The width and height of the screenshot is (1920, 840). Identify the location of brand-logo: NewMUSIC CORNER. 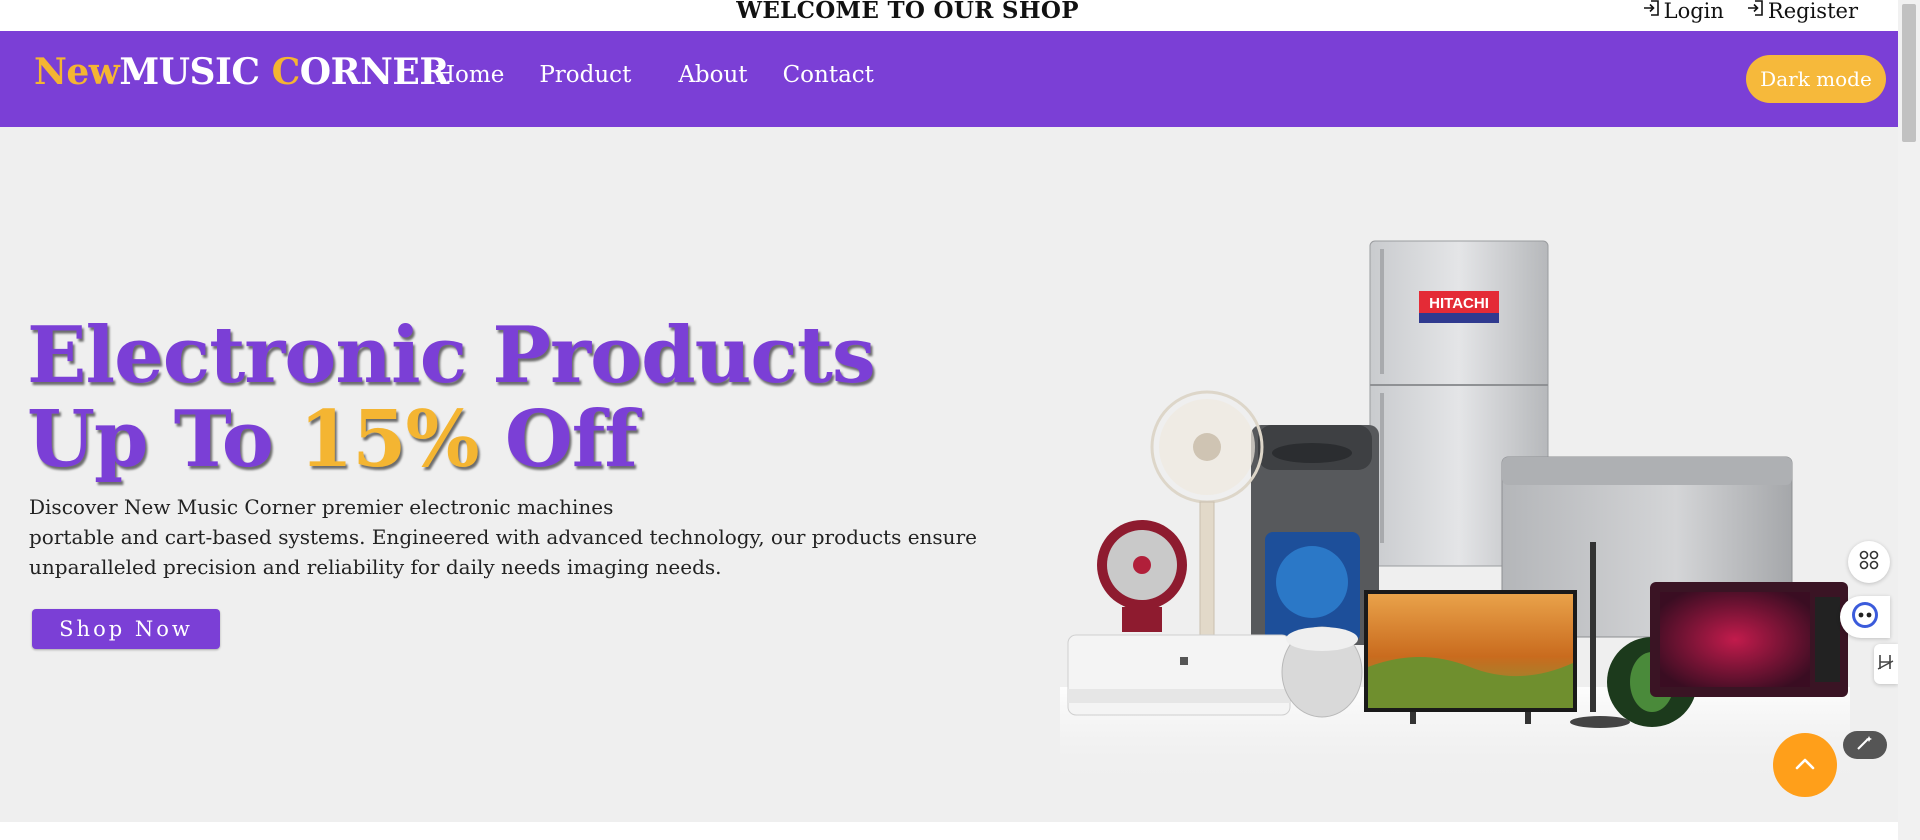
(241, 72).